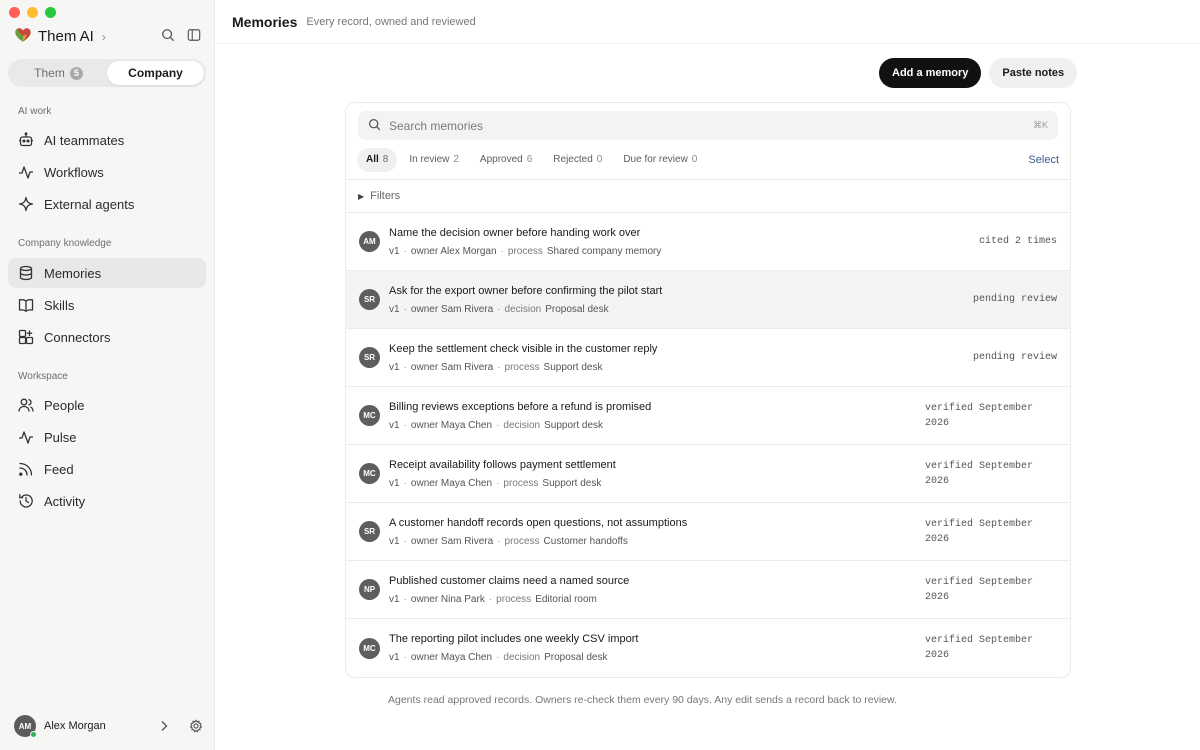 Image resolution: width=1200 pixels, height=750 pixels. I want to click on gear-icon, so click(196, 726).